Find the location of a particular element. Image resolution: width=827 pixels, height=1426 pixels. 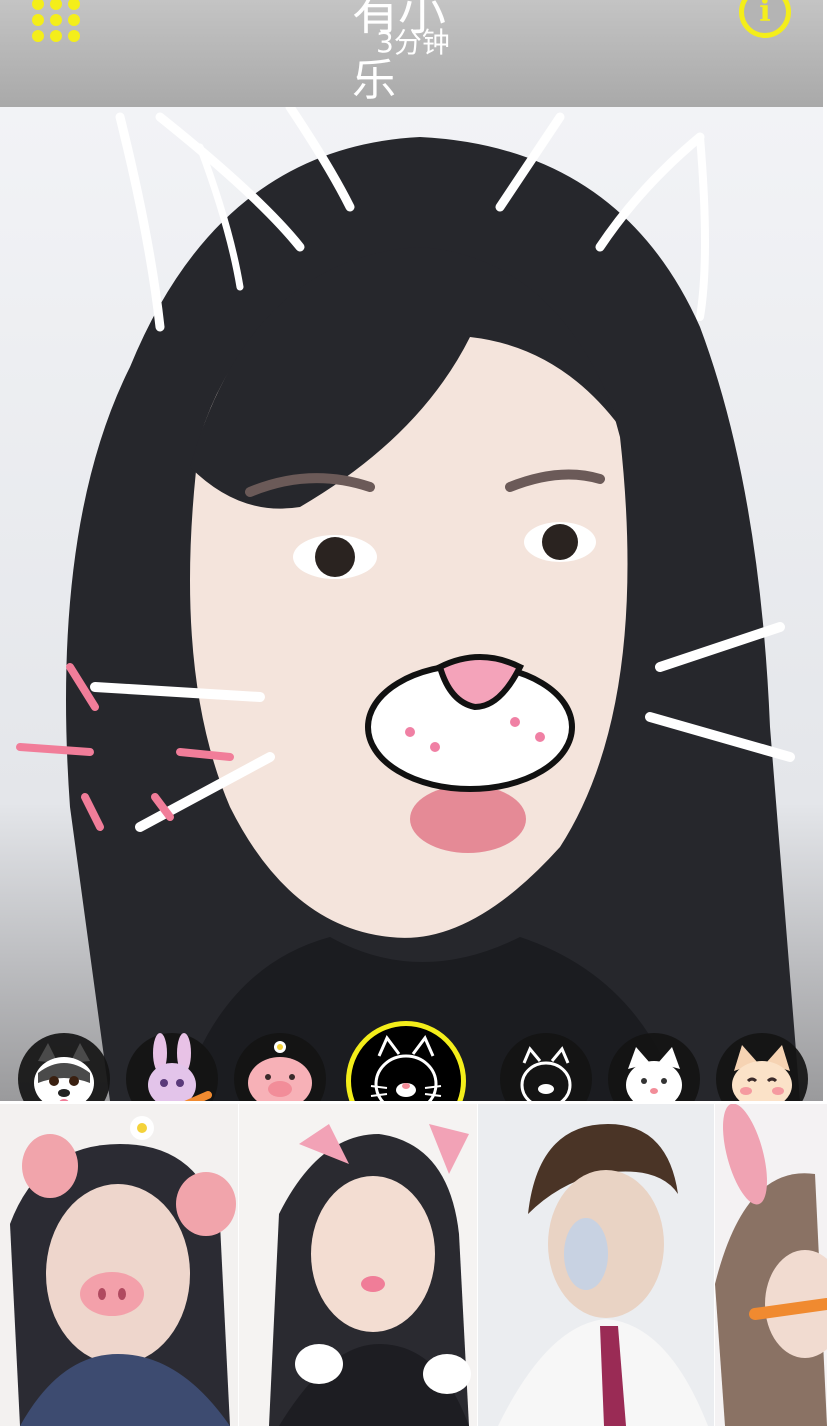

brand-line-2: 3分钟 is located at coordinates (413, 42).